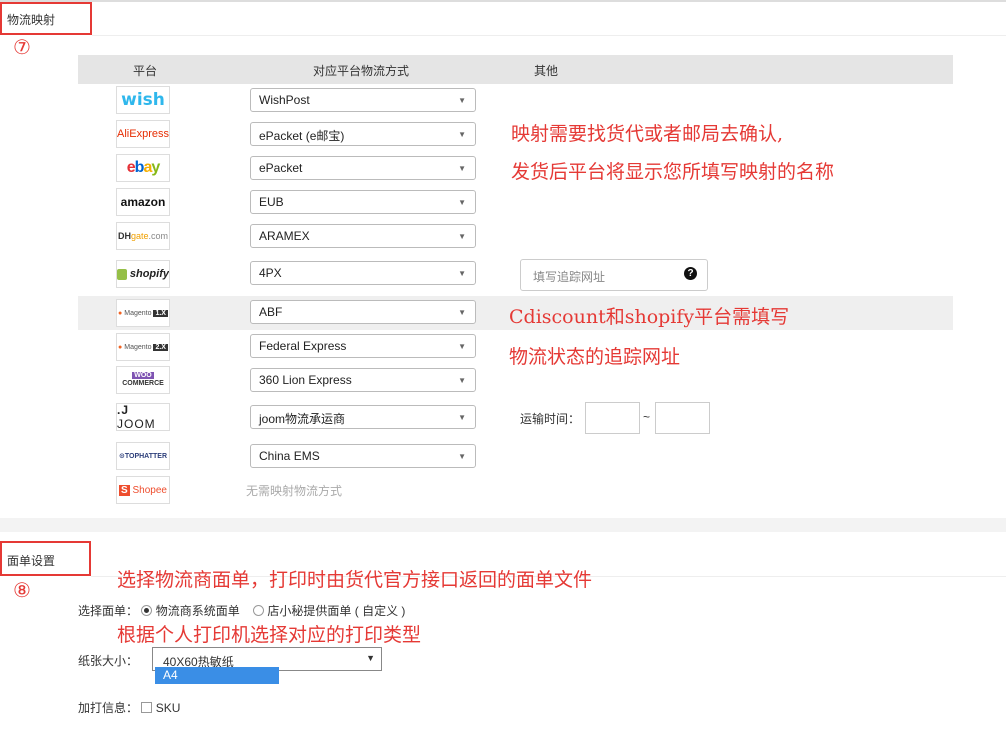 The image size is (1006, 731). Describe the element at coordinates (363, 134) in the screenshot. I see `mapping-select-aliexpress: ePacket (e邮宝) ▼` at that location.